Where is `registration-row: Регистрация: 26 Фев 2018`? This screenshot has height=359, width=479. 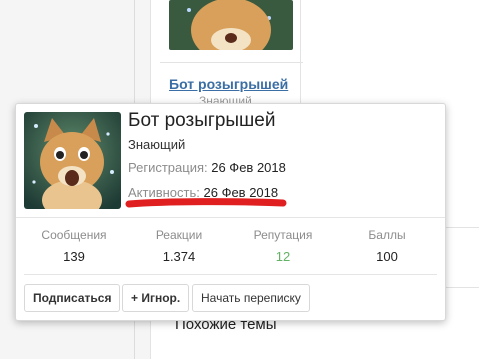 registration-row: Регистрация: 26 Фев 2018 is located at coordinates (207, 167).